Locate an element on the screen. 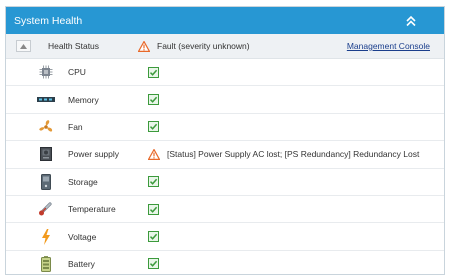  component-row-battery: Battery is located at coordinates (225, 262).